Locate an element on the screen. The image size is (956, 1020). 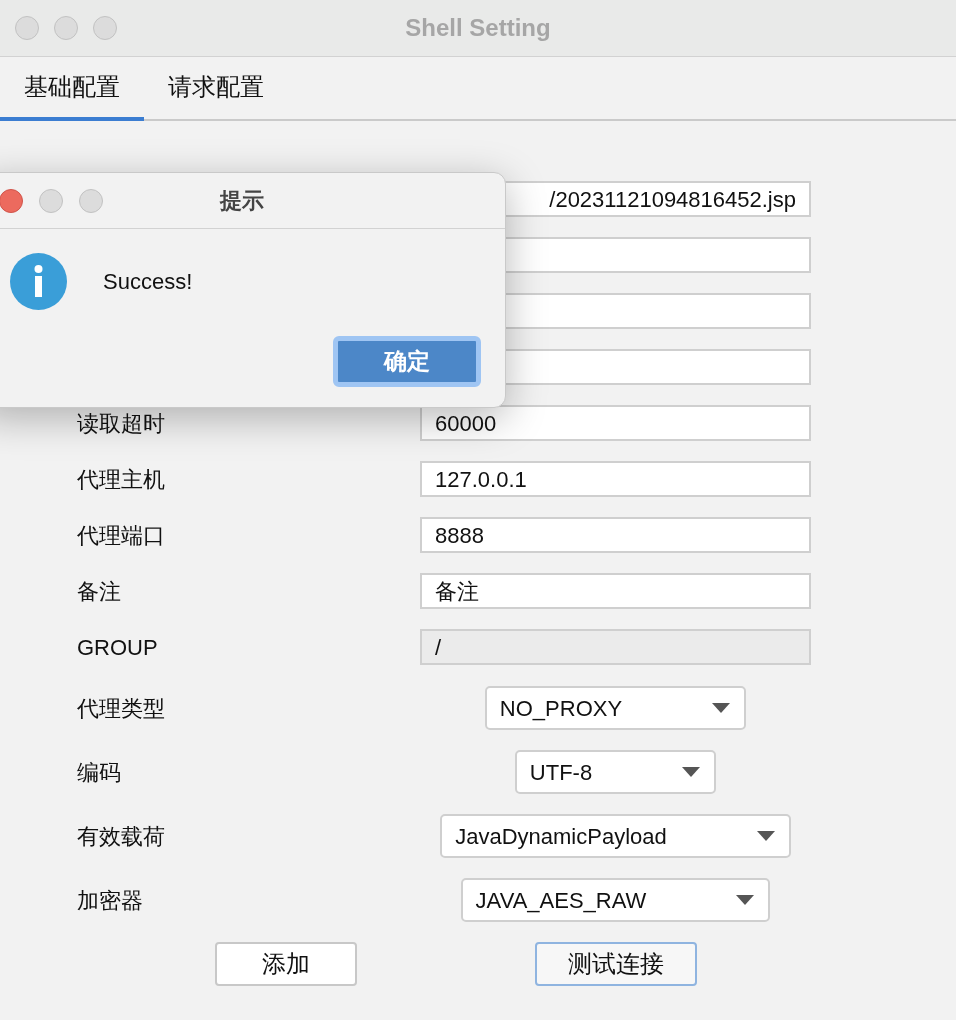
tab: 基础配置 is located at coordinates (72, 89).